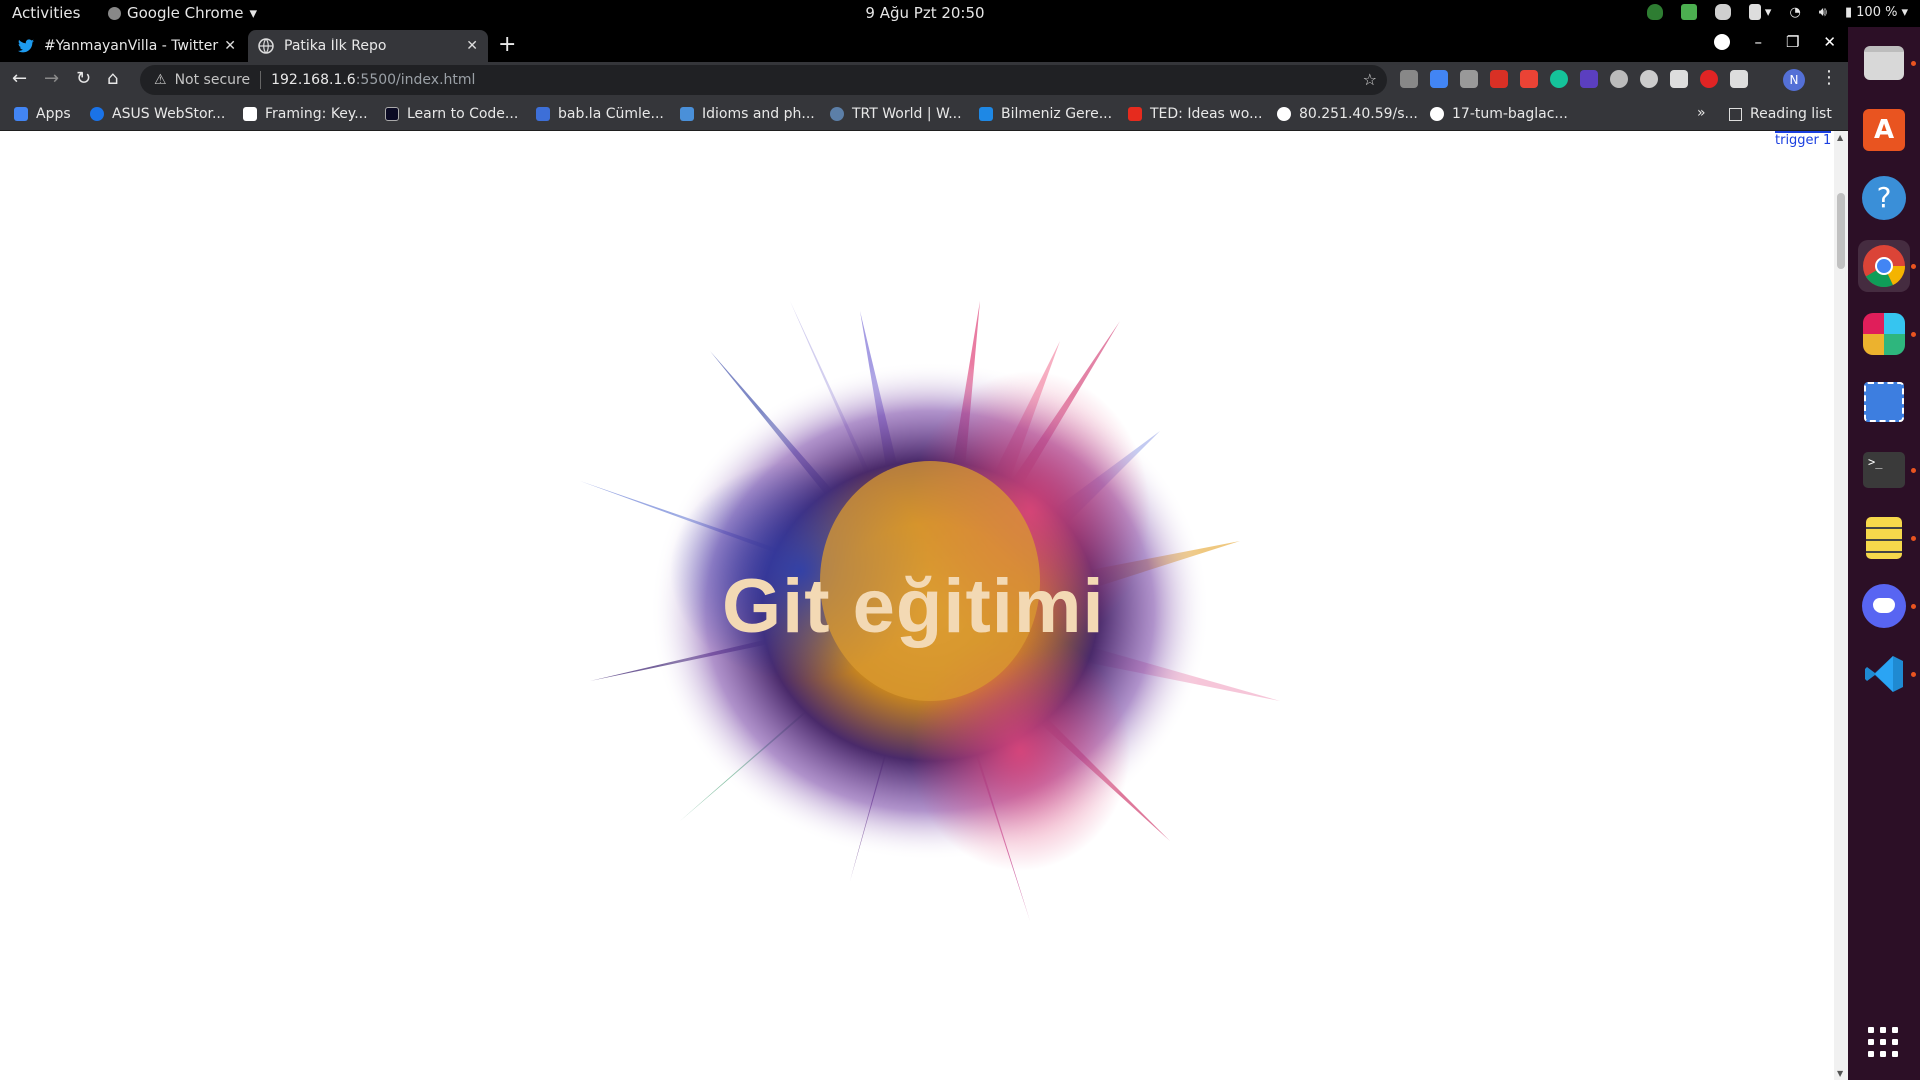 Image resolution: width=1920 pixels, height=1080 pixels. I want to click on dock-notes, so click(1884, 538).